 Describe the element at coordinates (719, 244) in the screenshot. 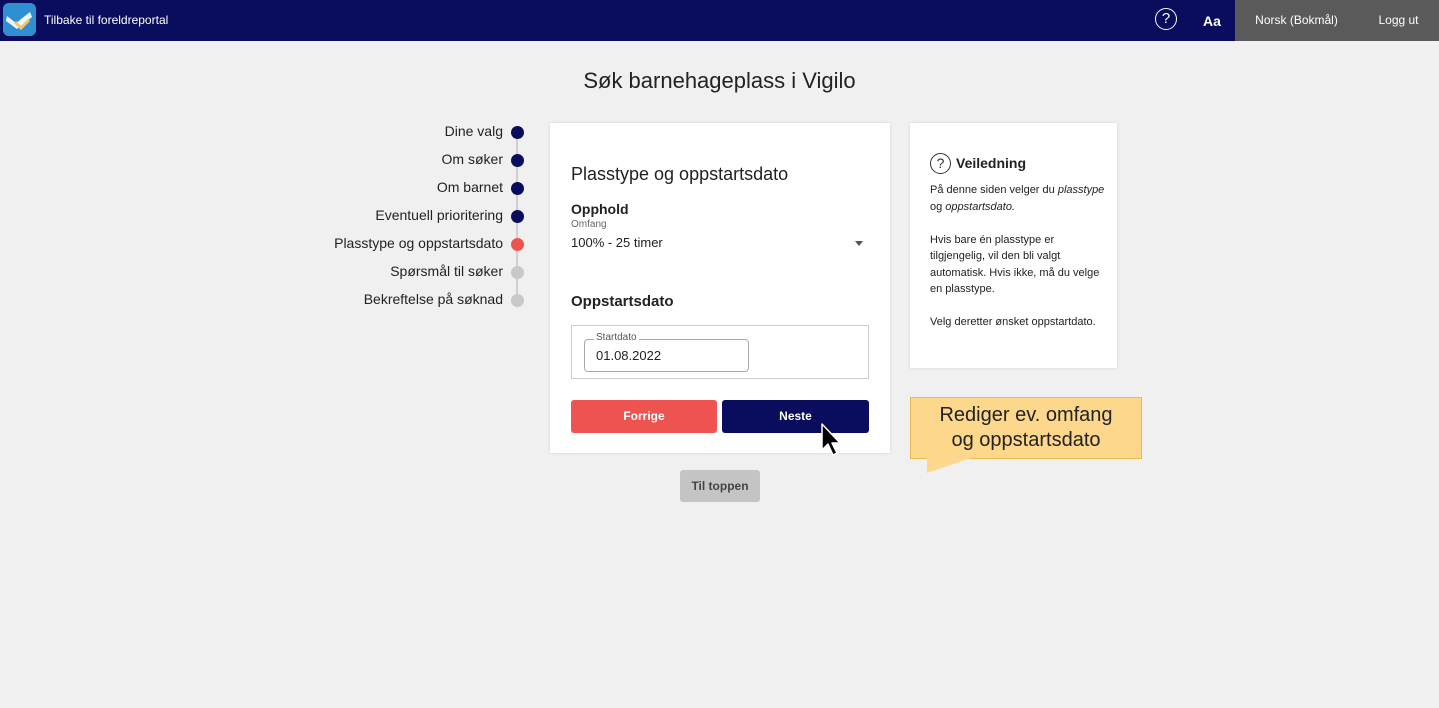

I see `omfang-select: 100% - 25 timer` at that location.